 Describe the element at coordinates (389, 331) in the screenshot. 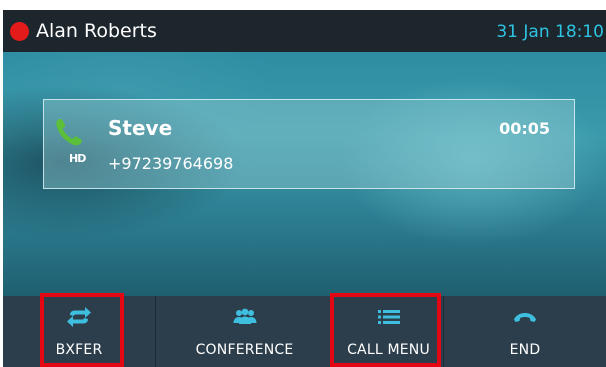

I see `call-menu-button: CALL MENU` at that location.